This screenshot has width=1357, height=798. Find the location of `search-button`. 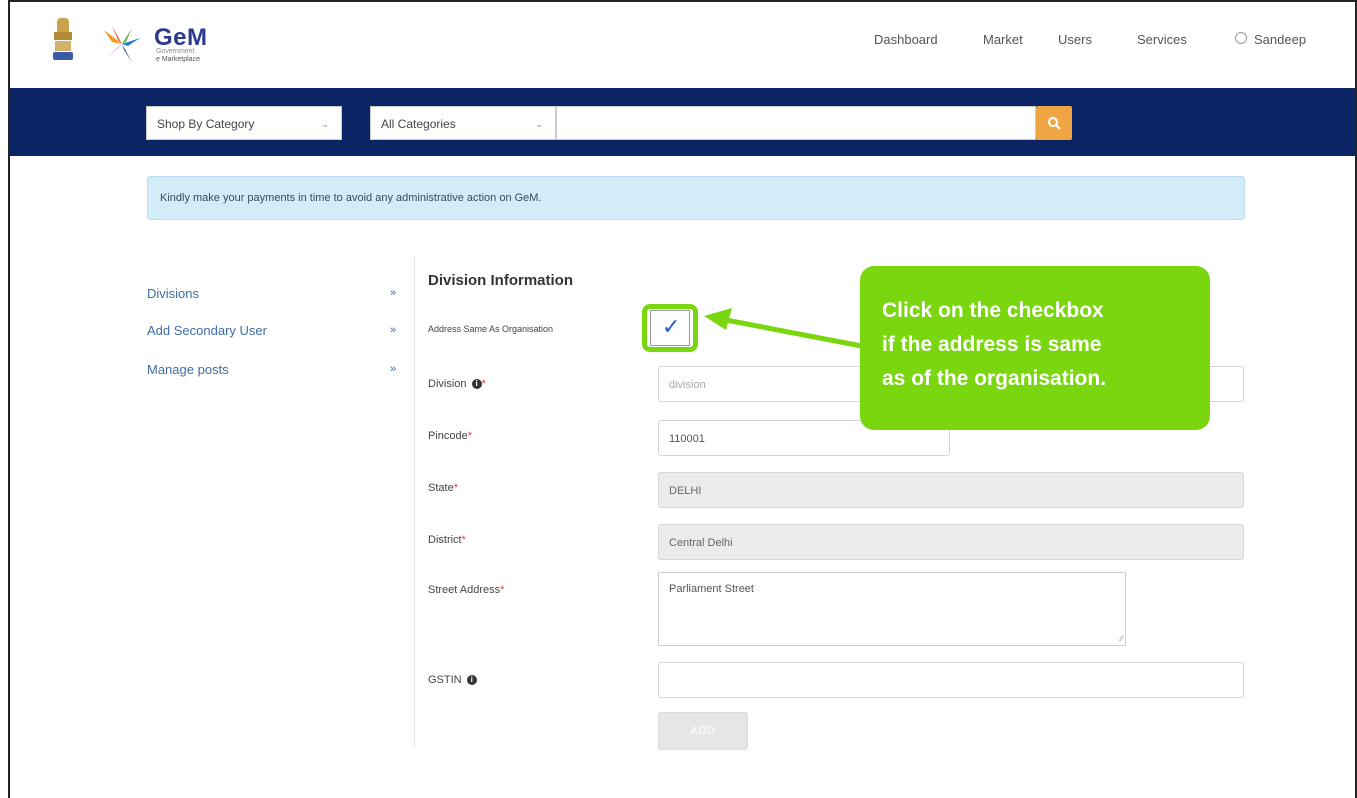

search-button is located at coordinates (1054, 123).